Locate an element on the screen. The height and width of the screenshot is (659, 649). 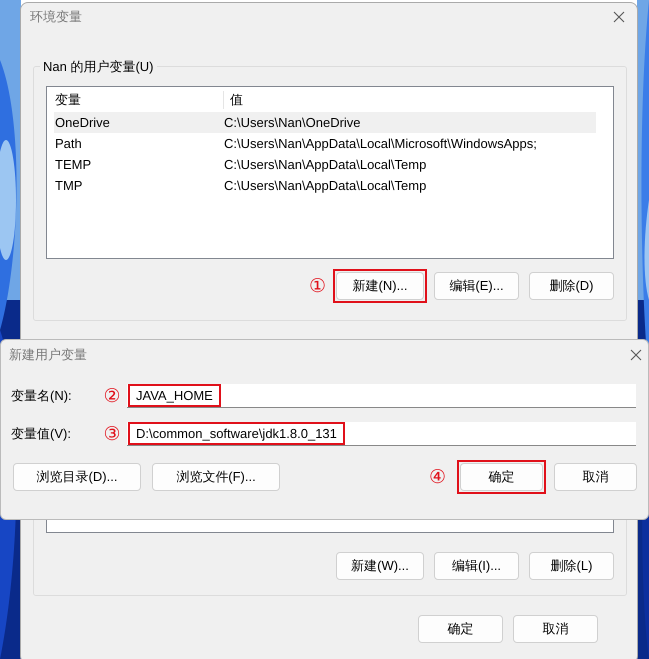
dialog-button: 删除(L) is located at coordinates (571, 566).